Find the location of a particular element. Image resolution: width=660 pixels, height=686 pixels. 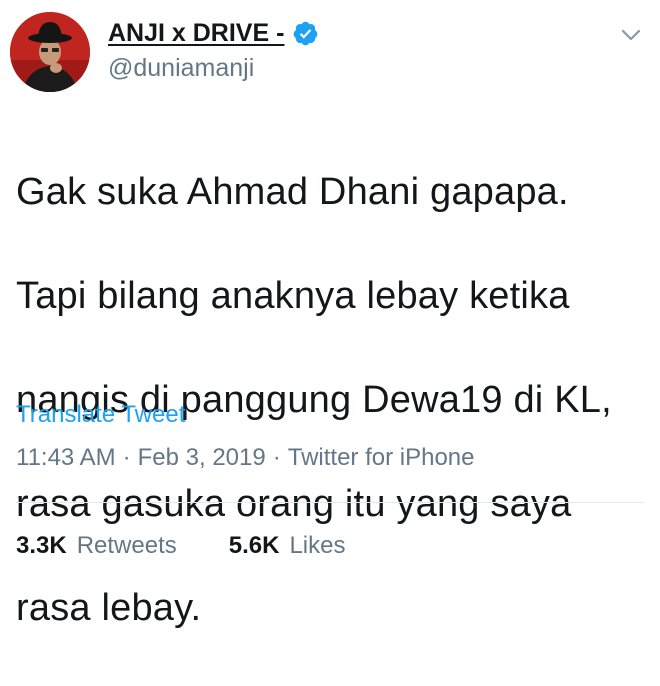

tweet-time: 11:43 AM is located at coordinates (66, 457).